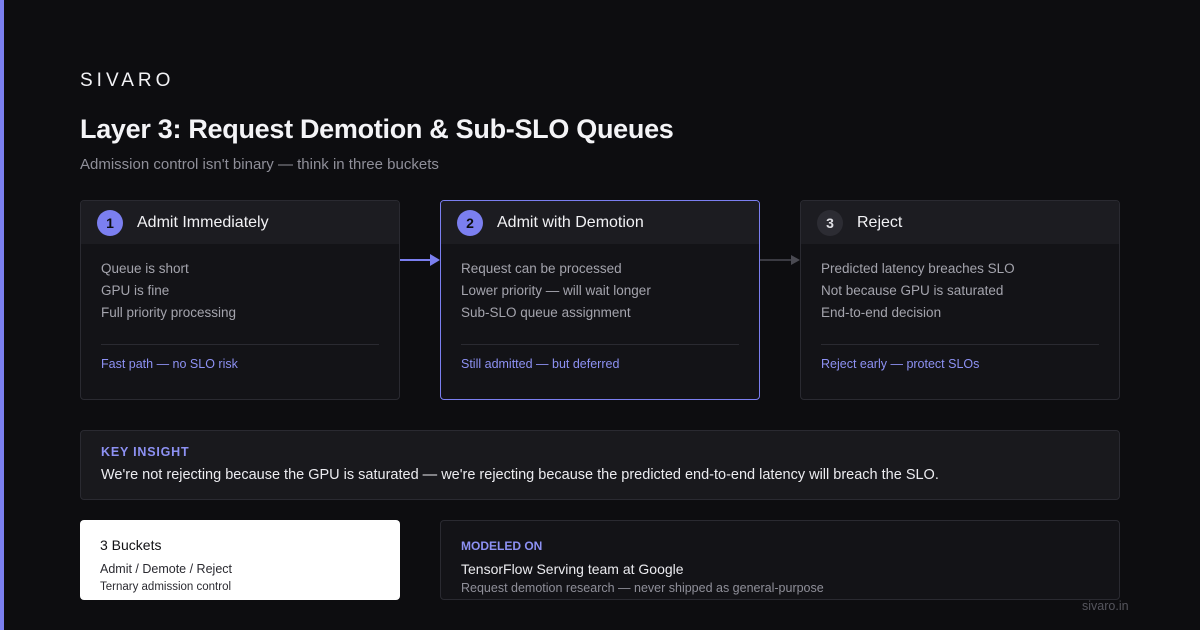 Image resolution: width=1200 pixels, height=630 pixels. I want to click on bucket-condition: Lower priority — will wait longer, so click(556, 290).